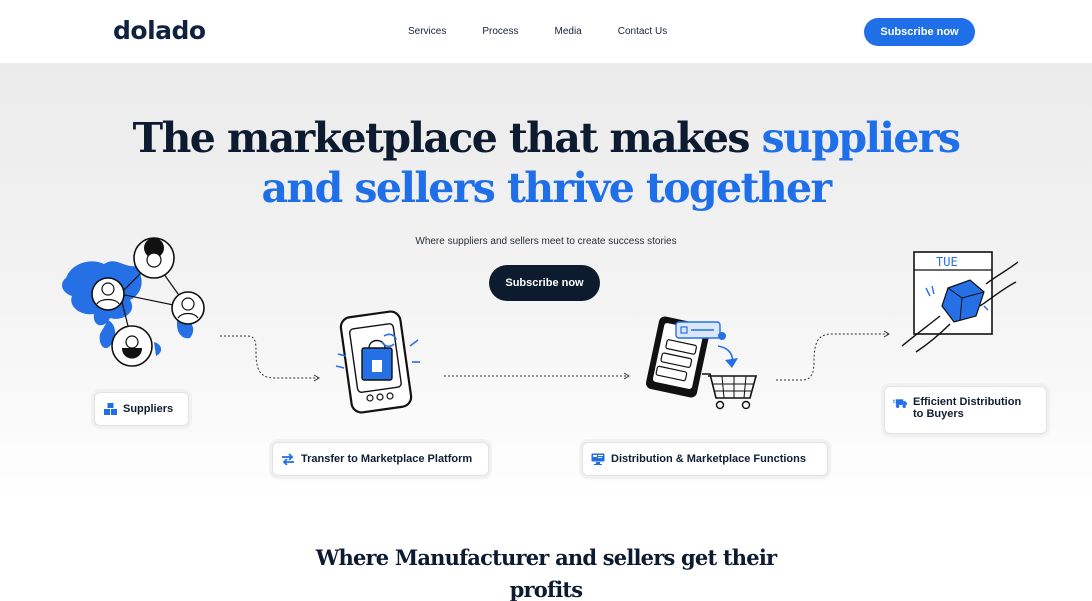 The height and width of the screenshot is (601, 1092). Describe the element at coordinates (133, 302) in the screenshot. I see `suppliers-network-illustration` at that location.